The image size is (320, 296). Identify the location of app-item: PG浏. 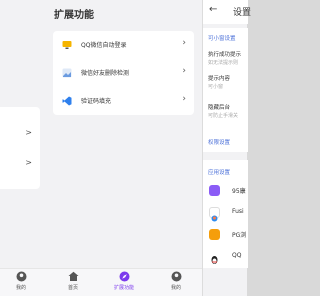
(225, 235).